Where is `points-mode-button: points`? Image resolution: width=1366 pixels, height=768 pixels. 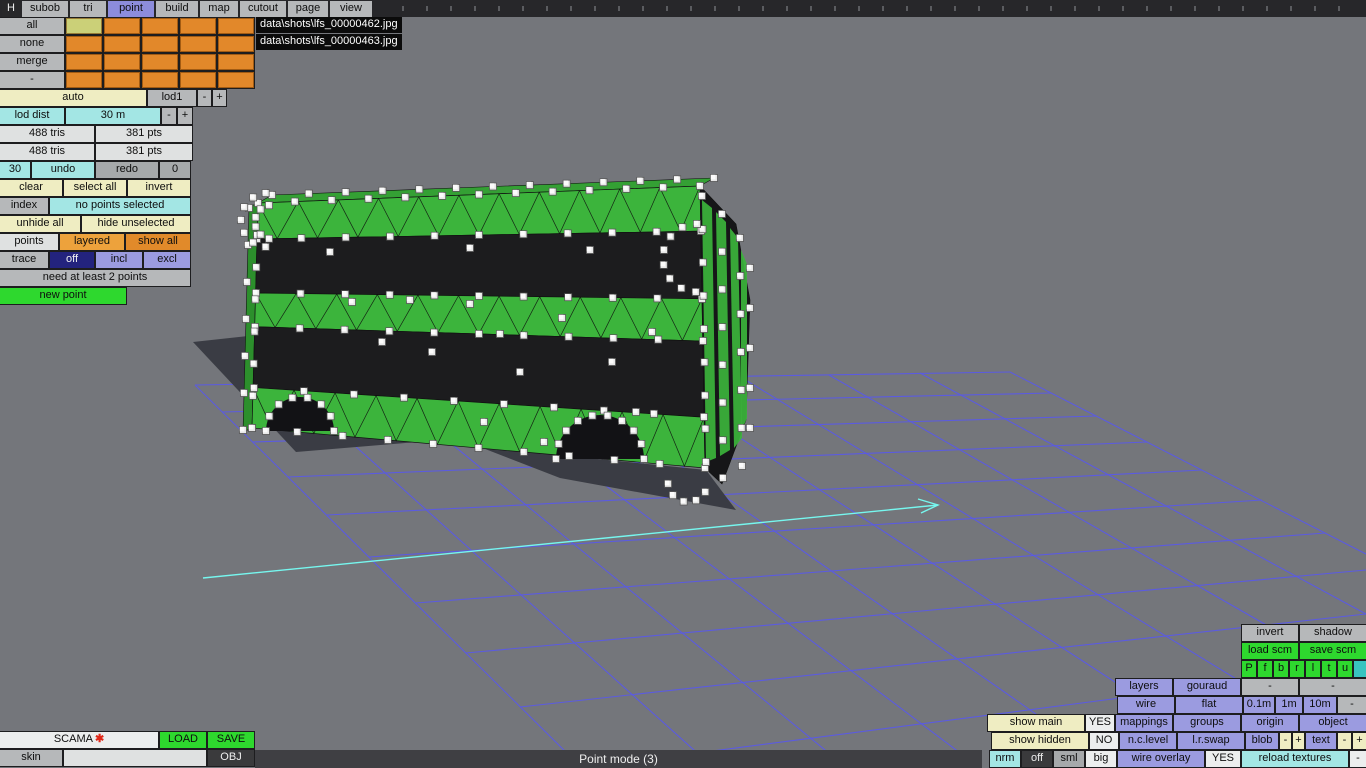 points-mode-button: points is located at coordinates (29, 242).